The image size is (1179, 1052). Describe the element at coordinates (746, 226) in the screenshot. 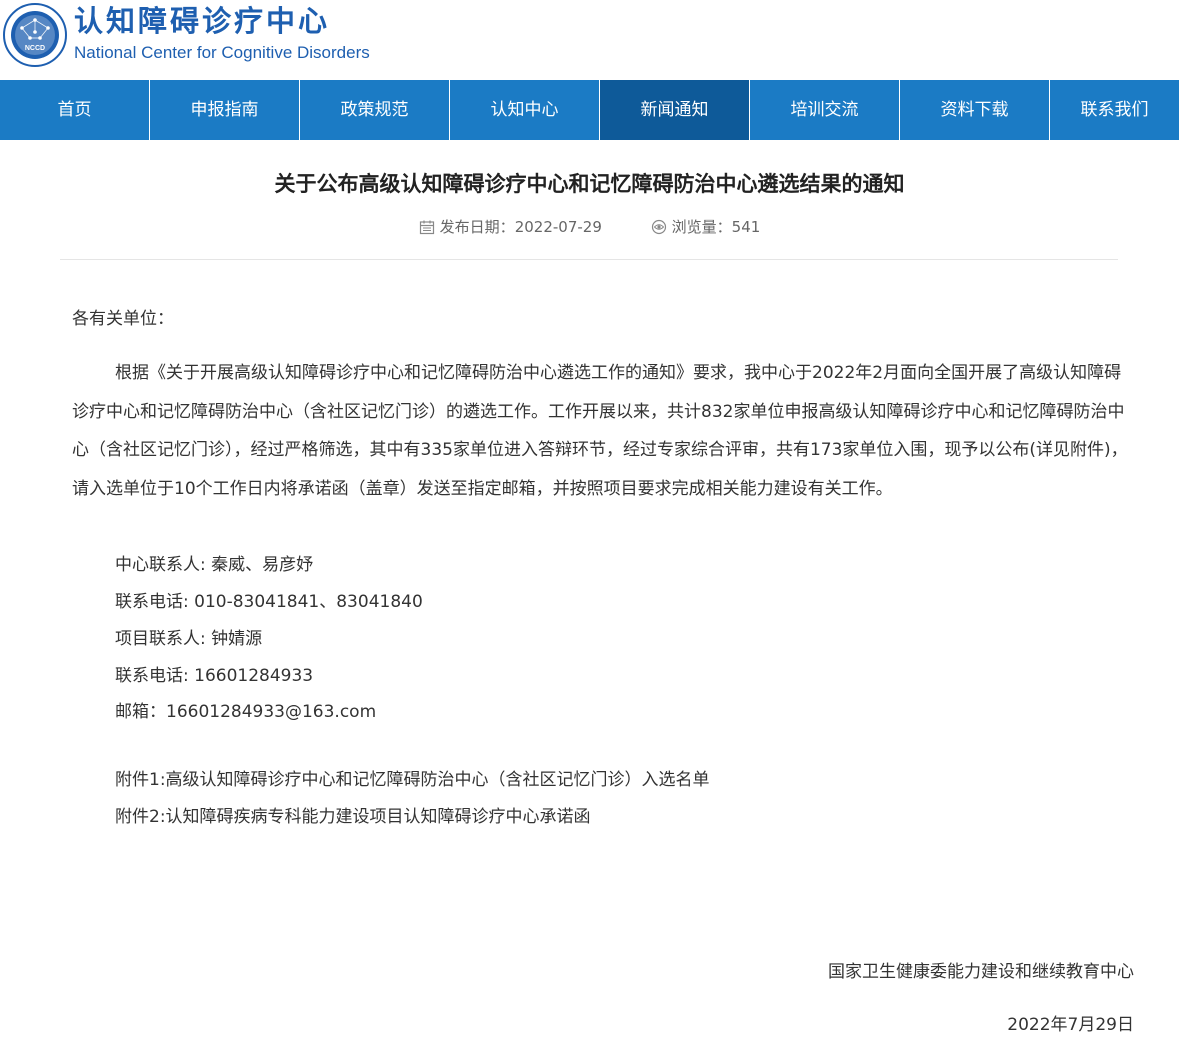

I see `view-count-value: 541` at that location.